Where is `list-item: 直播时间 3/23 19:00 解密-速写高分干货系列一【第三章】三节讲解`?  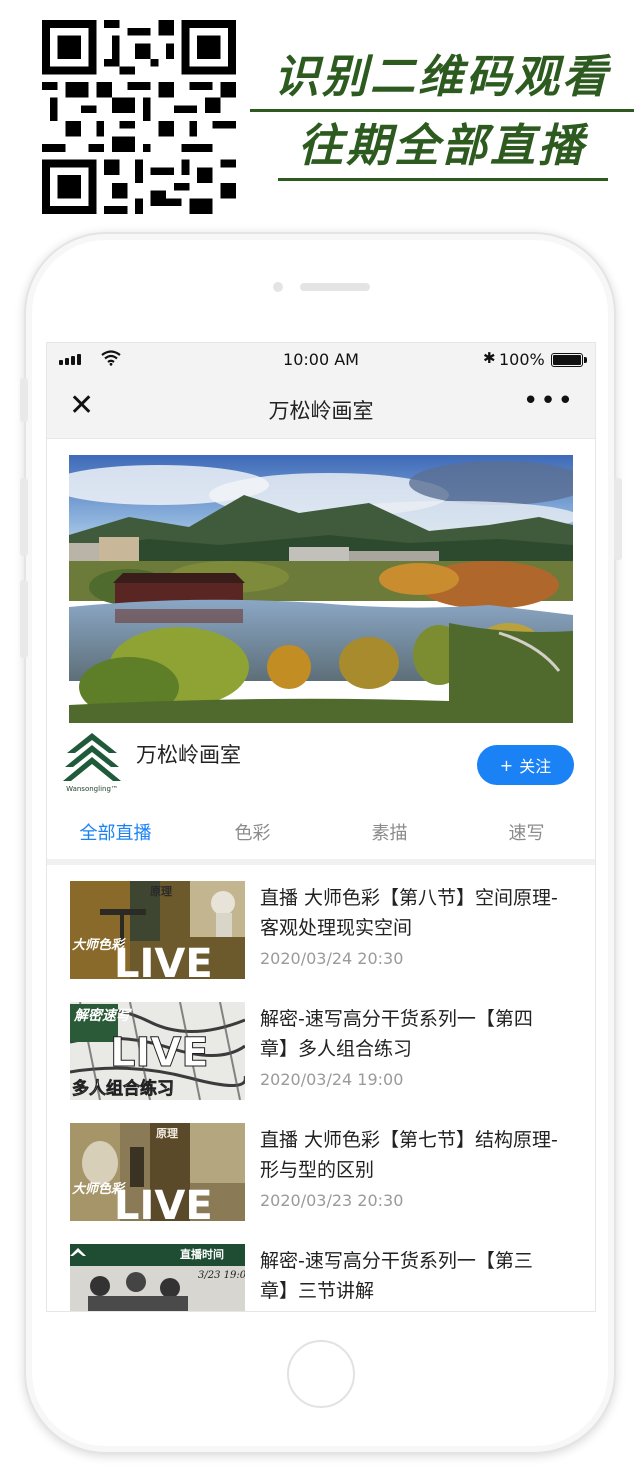
list-item: 直播时间 3/23 19:00 解密-速写高分干货系列一【第三章】三节讲解 is located at coordinates (321, 1269).